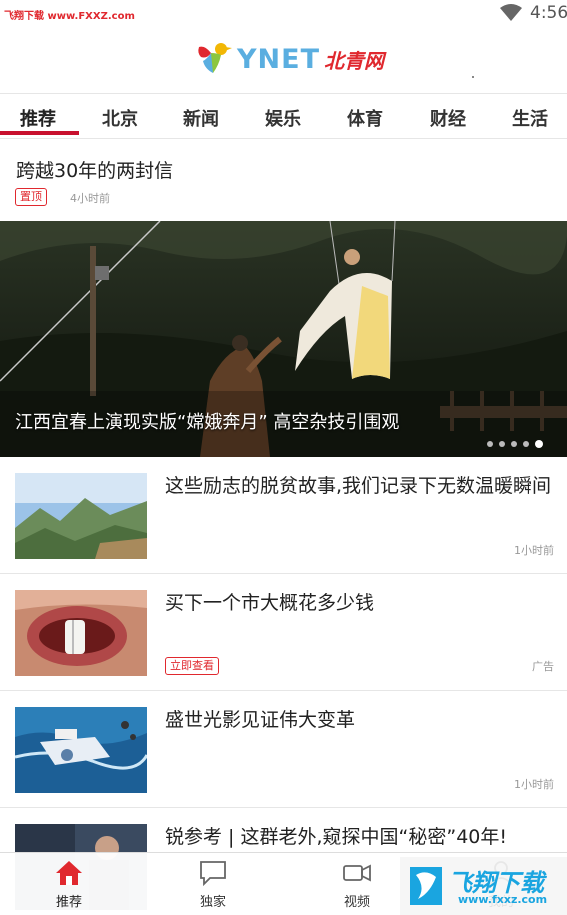  I want to click on pinned-badge: 置顶, so click(31, 197).